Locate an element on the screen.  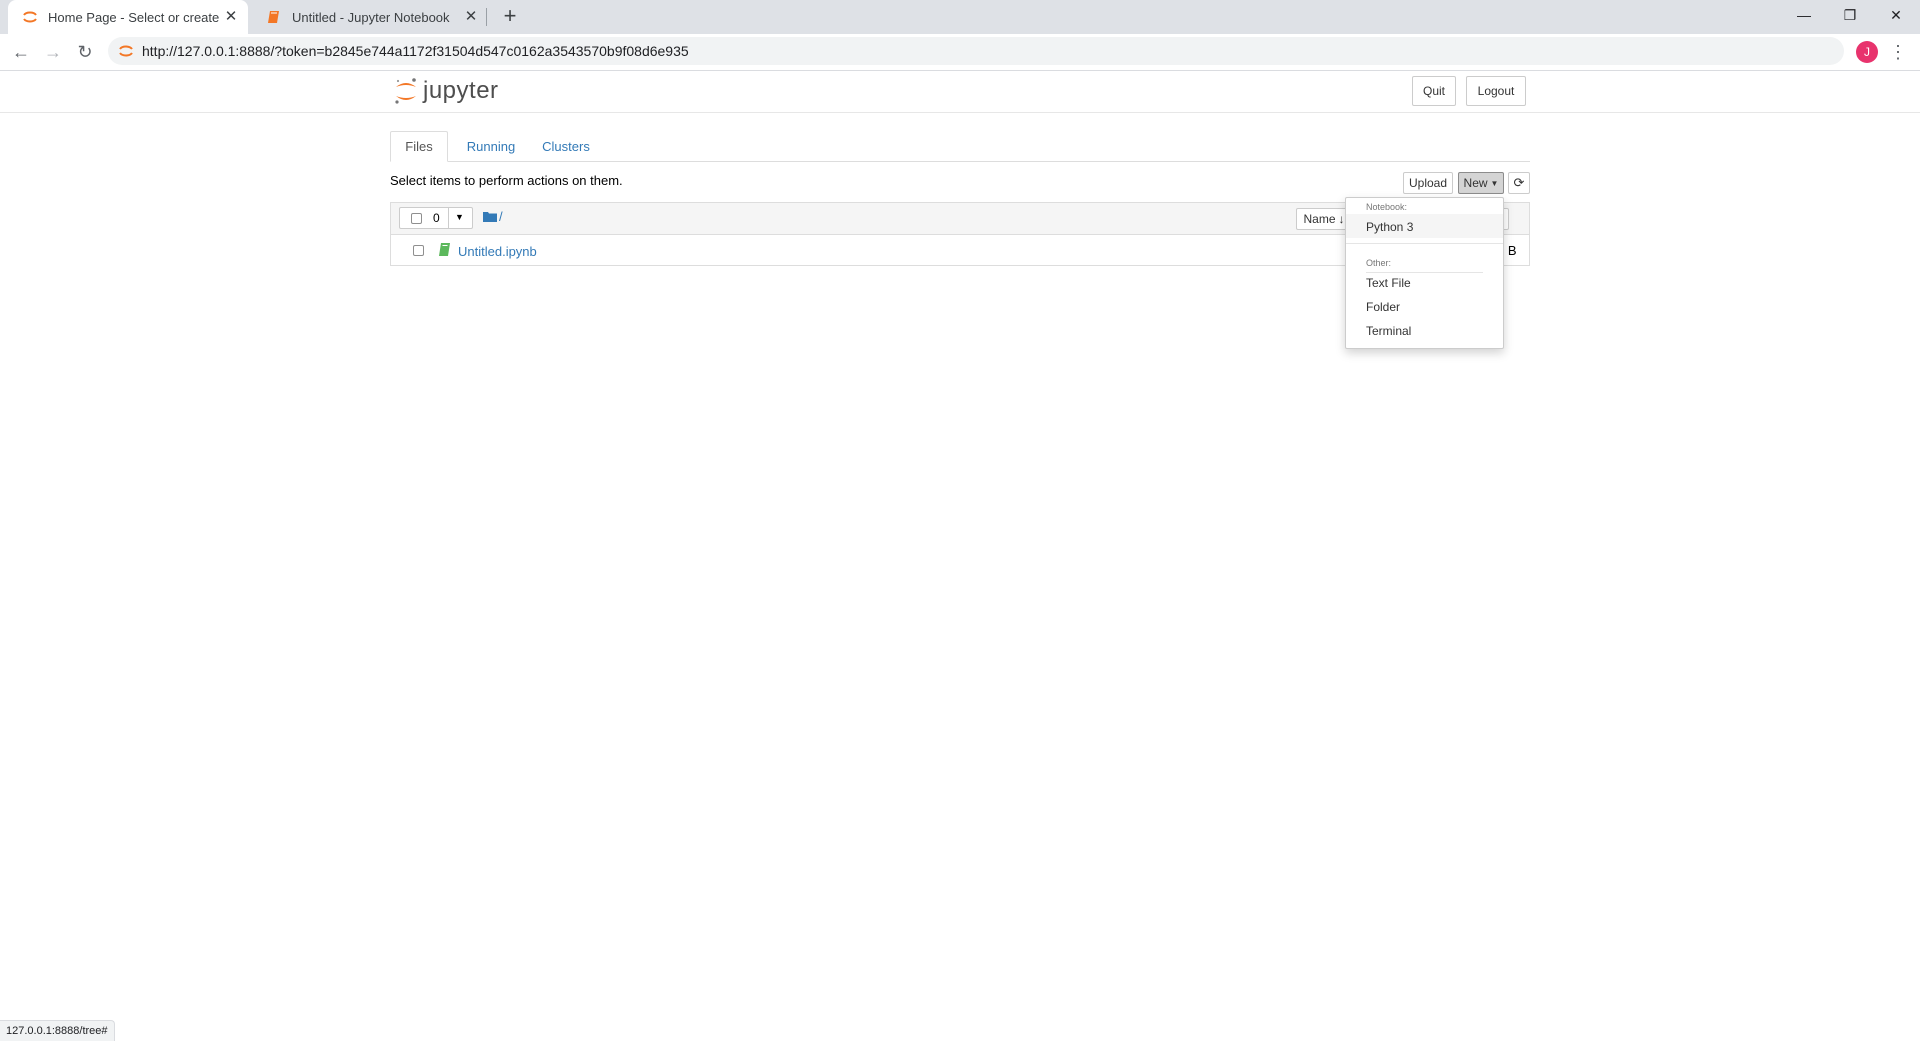
forward-arrow-icon: → is located at coordinates (53, 52).